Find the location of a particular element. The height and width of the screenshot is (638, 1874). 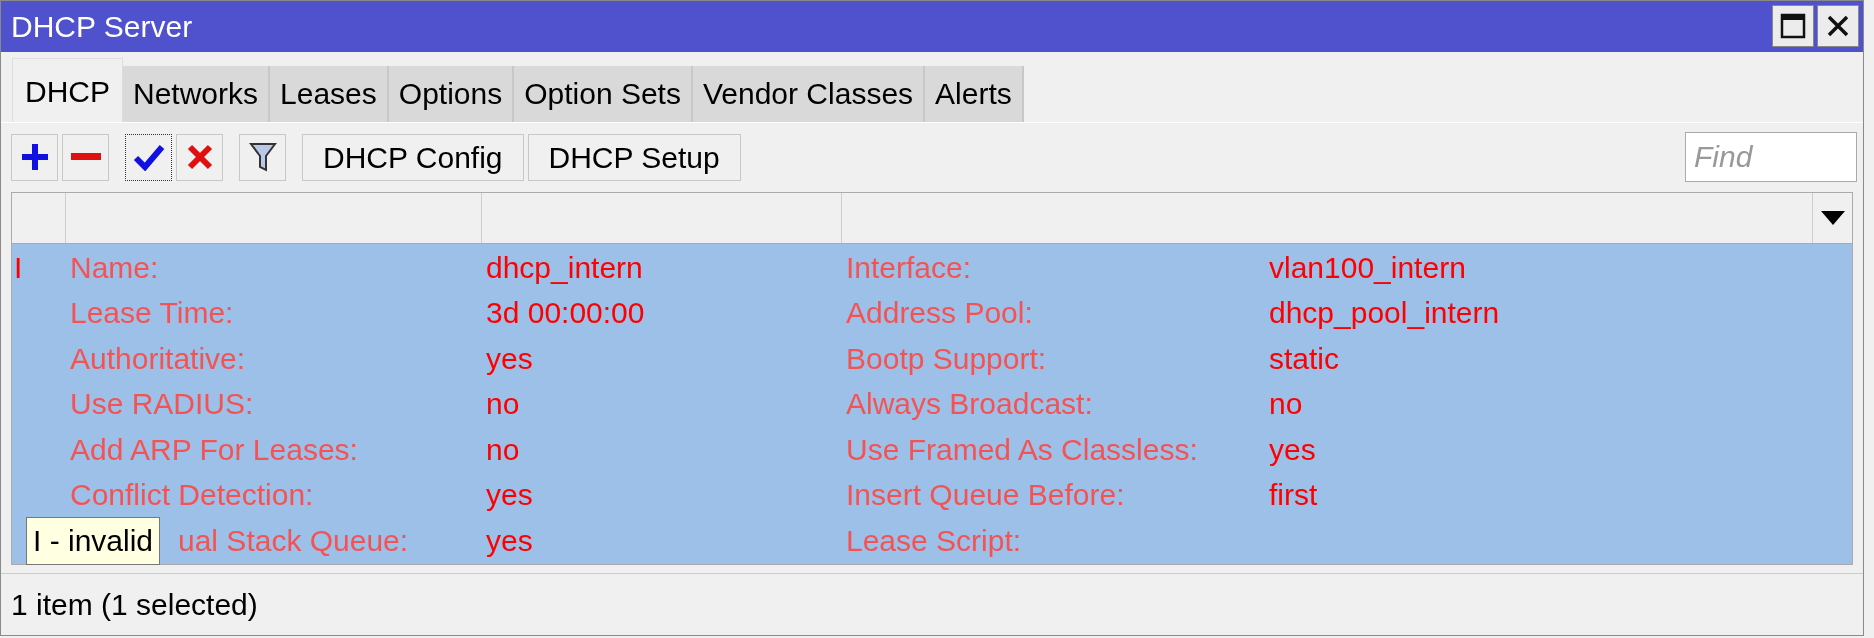

maximize-button is located at coordinates (1793, 26).